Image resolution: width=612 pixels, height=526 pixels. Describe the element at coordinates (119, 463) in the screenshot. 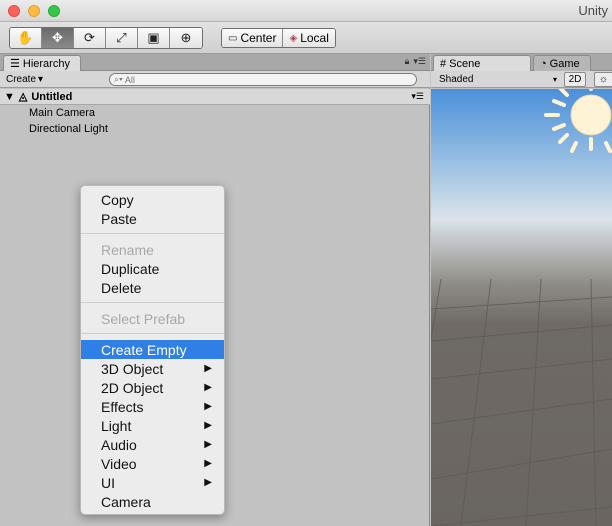

I see `menu-item-label: Video` at that location.